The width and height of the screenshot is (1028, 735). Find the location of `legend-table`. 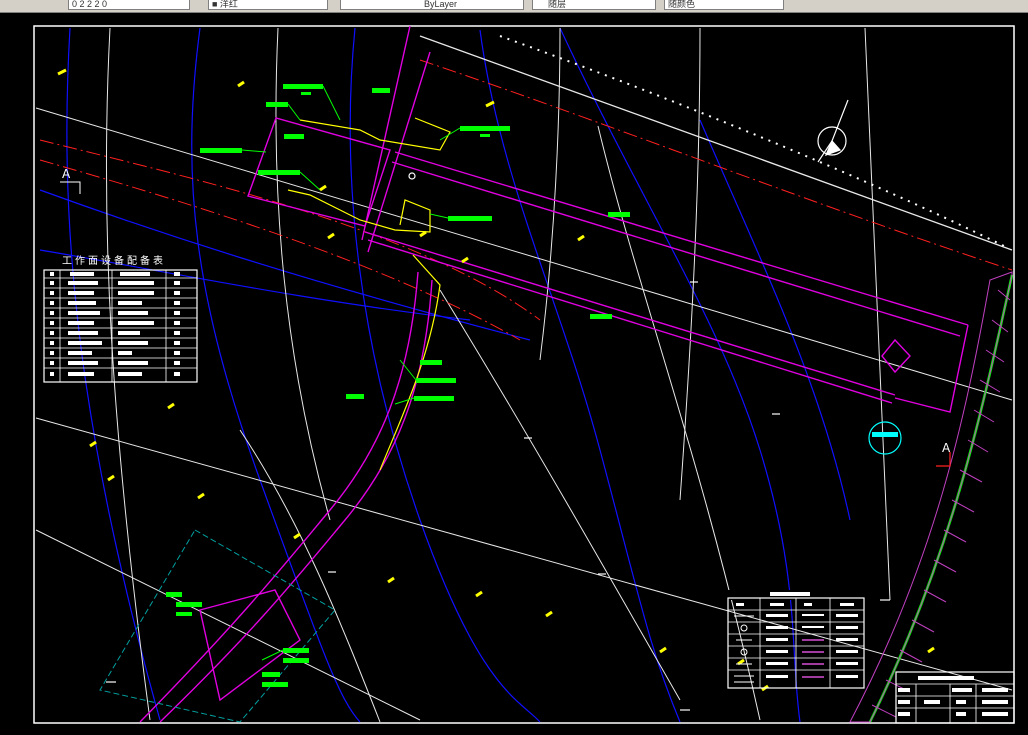

legend-table is located at coordinates (796, 639).